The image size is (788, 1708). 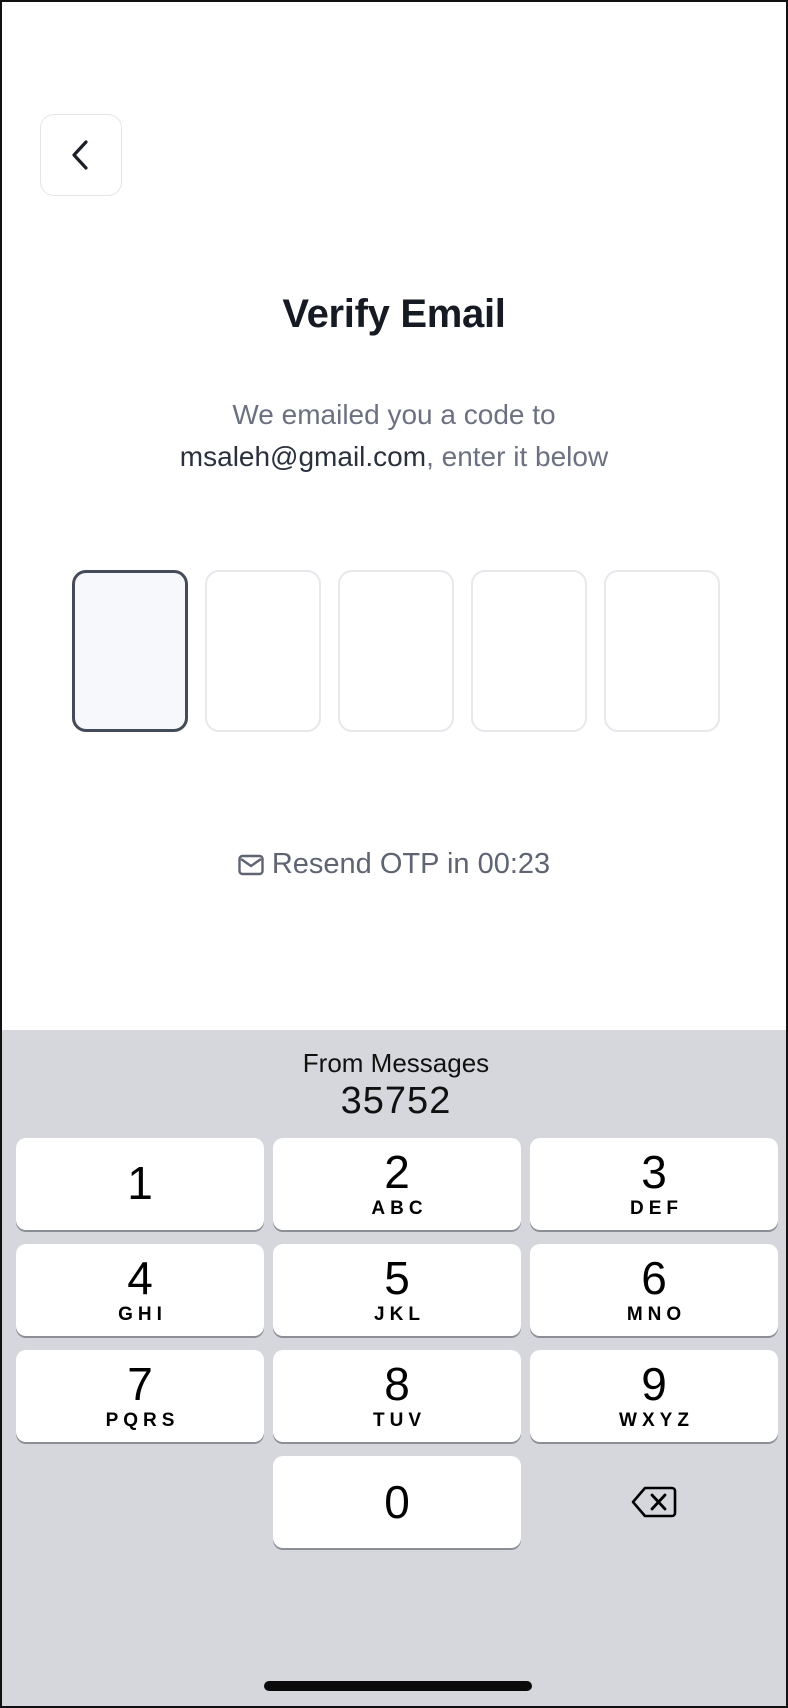 I want to click on key-7: 7 PQRS, so click(x=140, y=1396).